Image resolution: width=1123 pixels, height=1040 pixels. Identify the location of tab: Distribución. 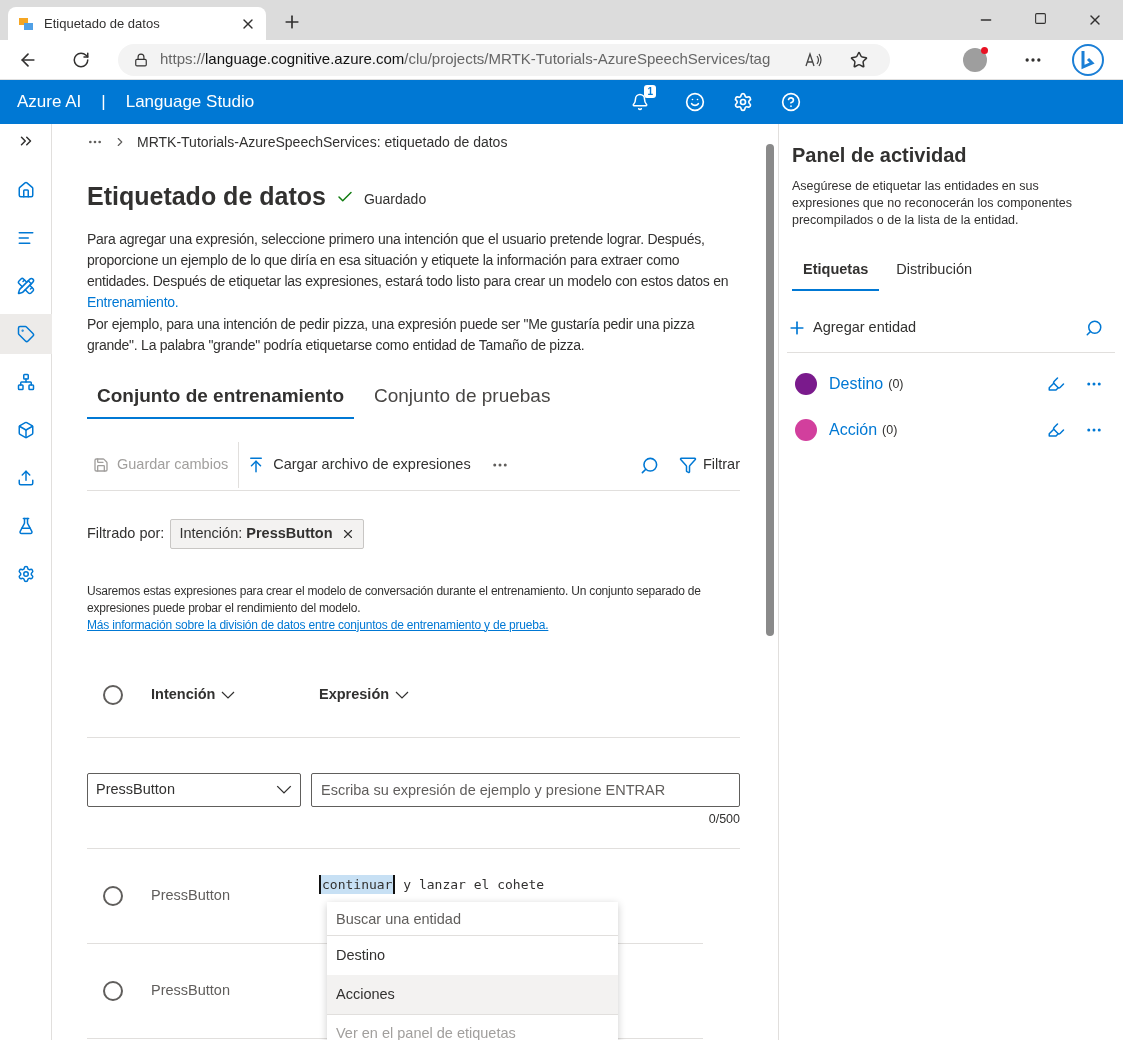
(934, 271).